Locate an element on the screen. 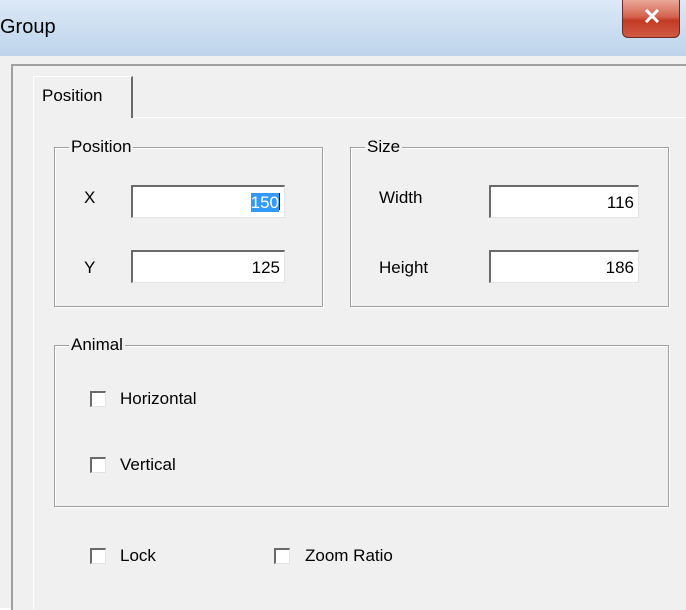 The image size is (686, 610). title-bar: Group is located at coordinates (343, 28).